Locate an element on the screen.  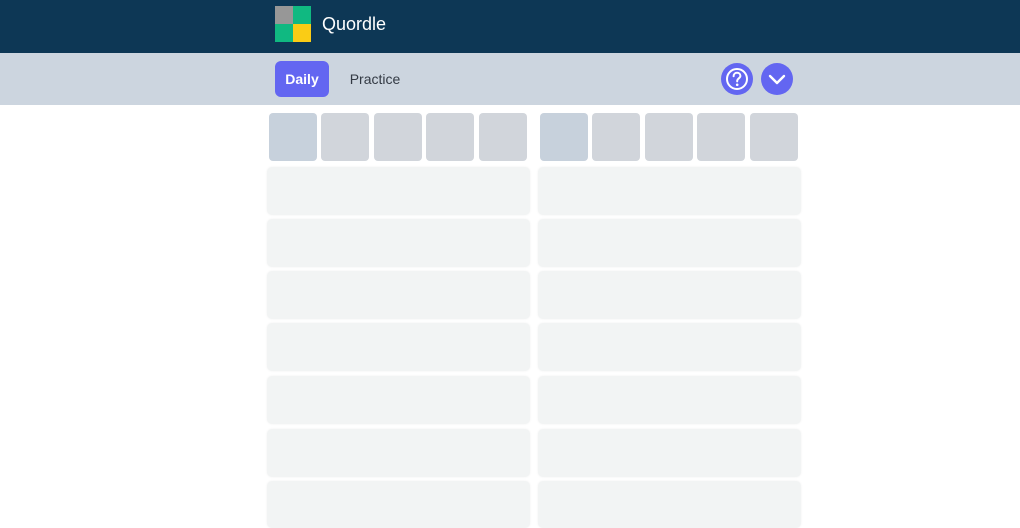
quordle-logo is located at coordinates (293, 24).